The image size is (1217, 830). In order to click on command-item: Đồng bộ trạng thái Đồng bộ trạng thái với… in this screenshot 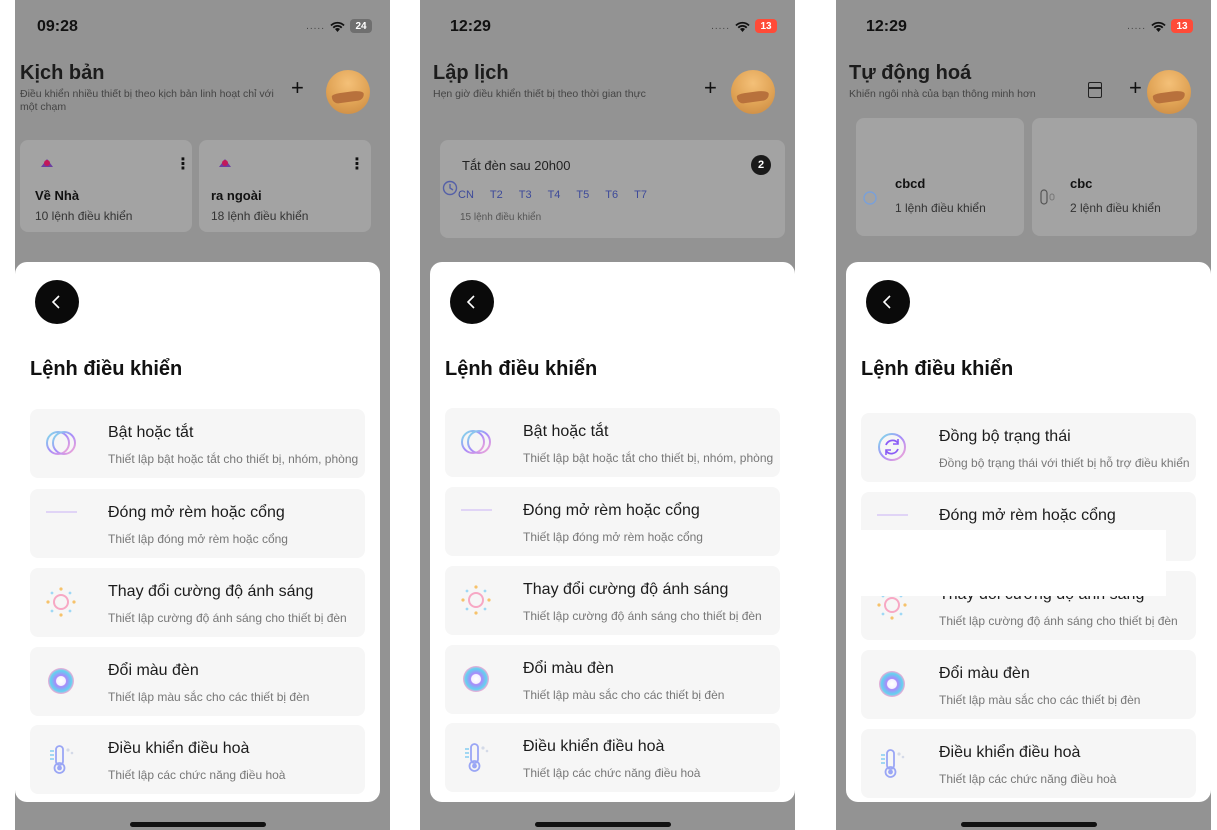, I will do `click(1028, 447)`.